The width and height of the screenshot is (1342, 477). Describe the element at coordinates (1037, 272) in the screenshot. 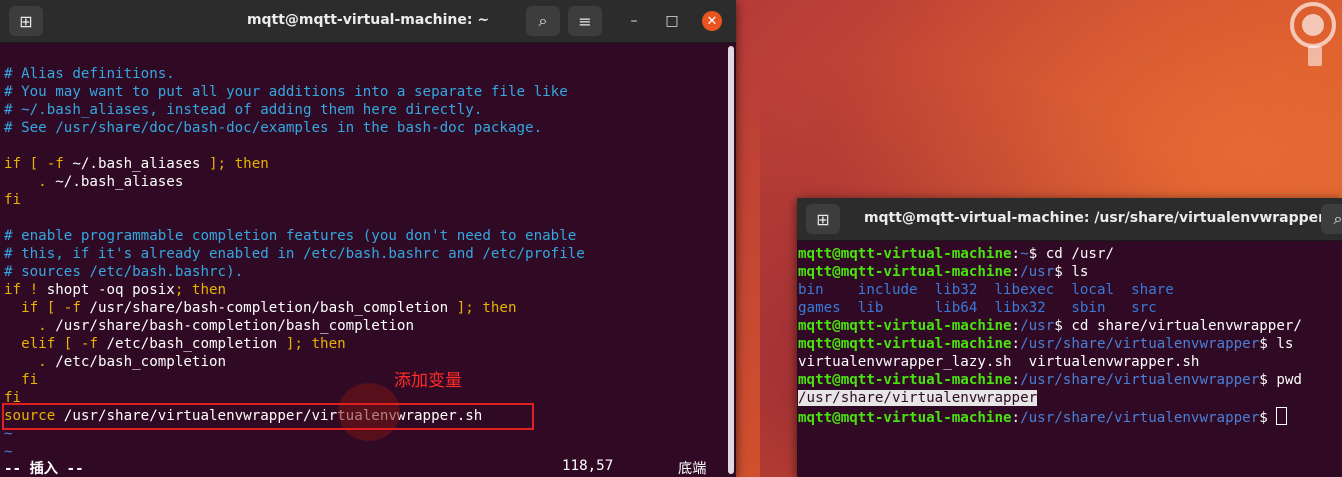

I see `line-segment: /usr` at that location.